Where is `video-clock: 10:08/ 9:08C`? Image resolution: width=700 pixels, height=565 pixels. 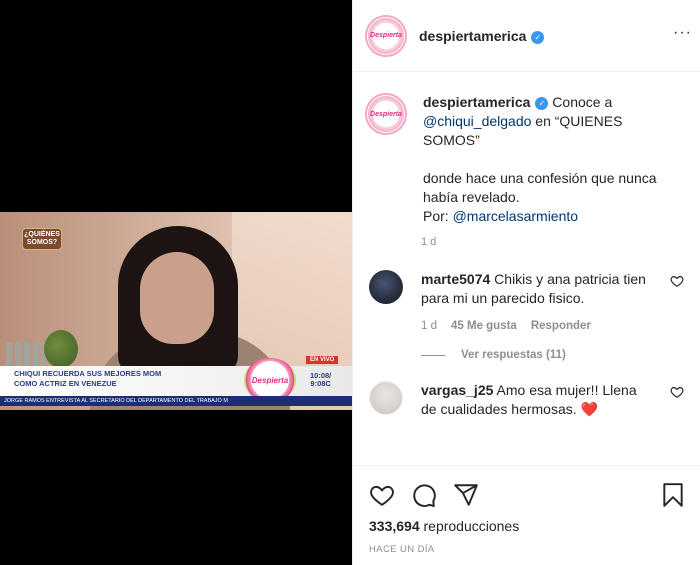 video-clock: 10:08/ 9:08C is located at coordinates (320, 380).